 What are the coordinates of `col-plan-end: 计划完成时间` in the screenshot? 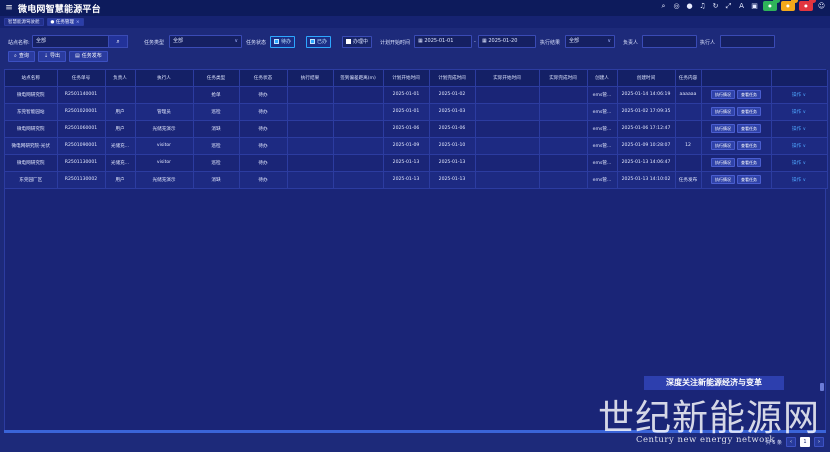 It's located at (452, 78).